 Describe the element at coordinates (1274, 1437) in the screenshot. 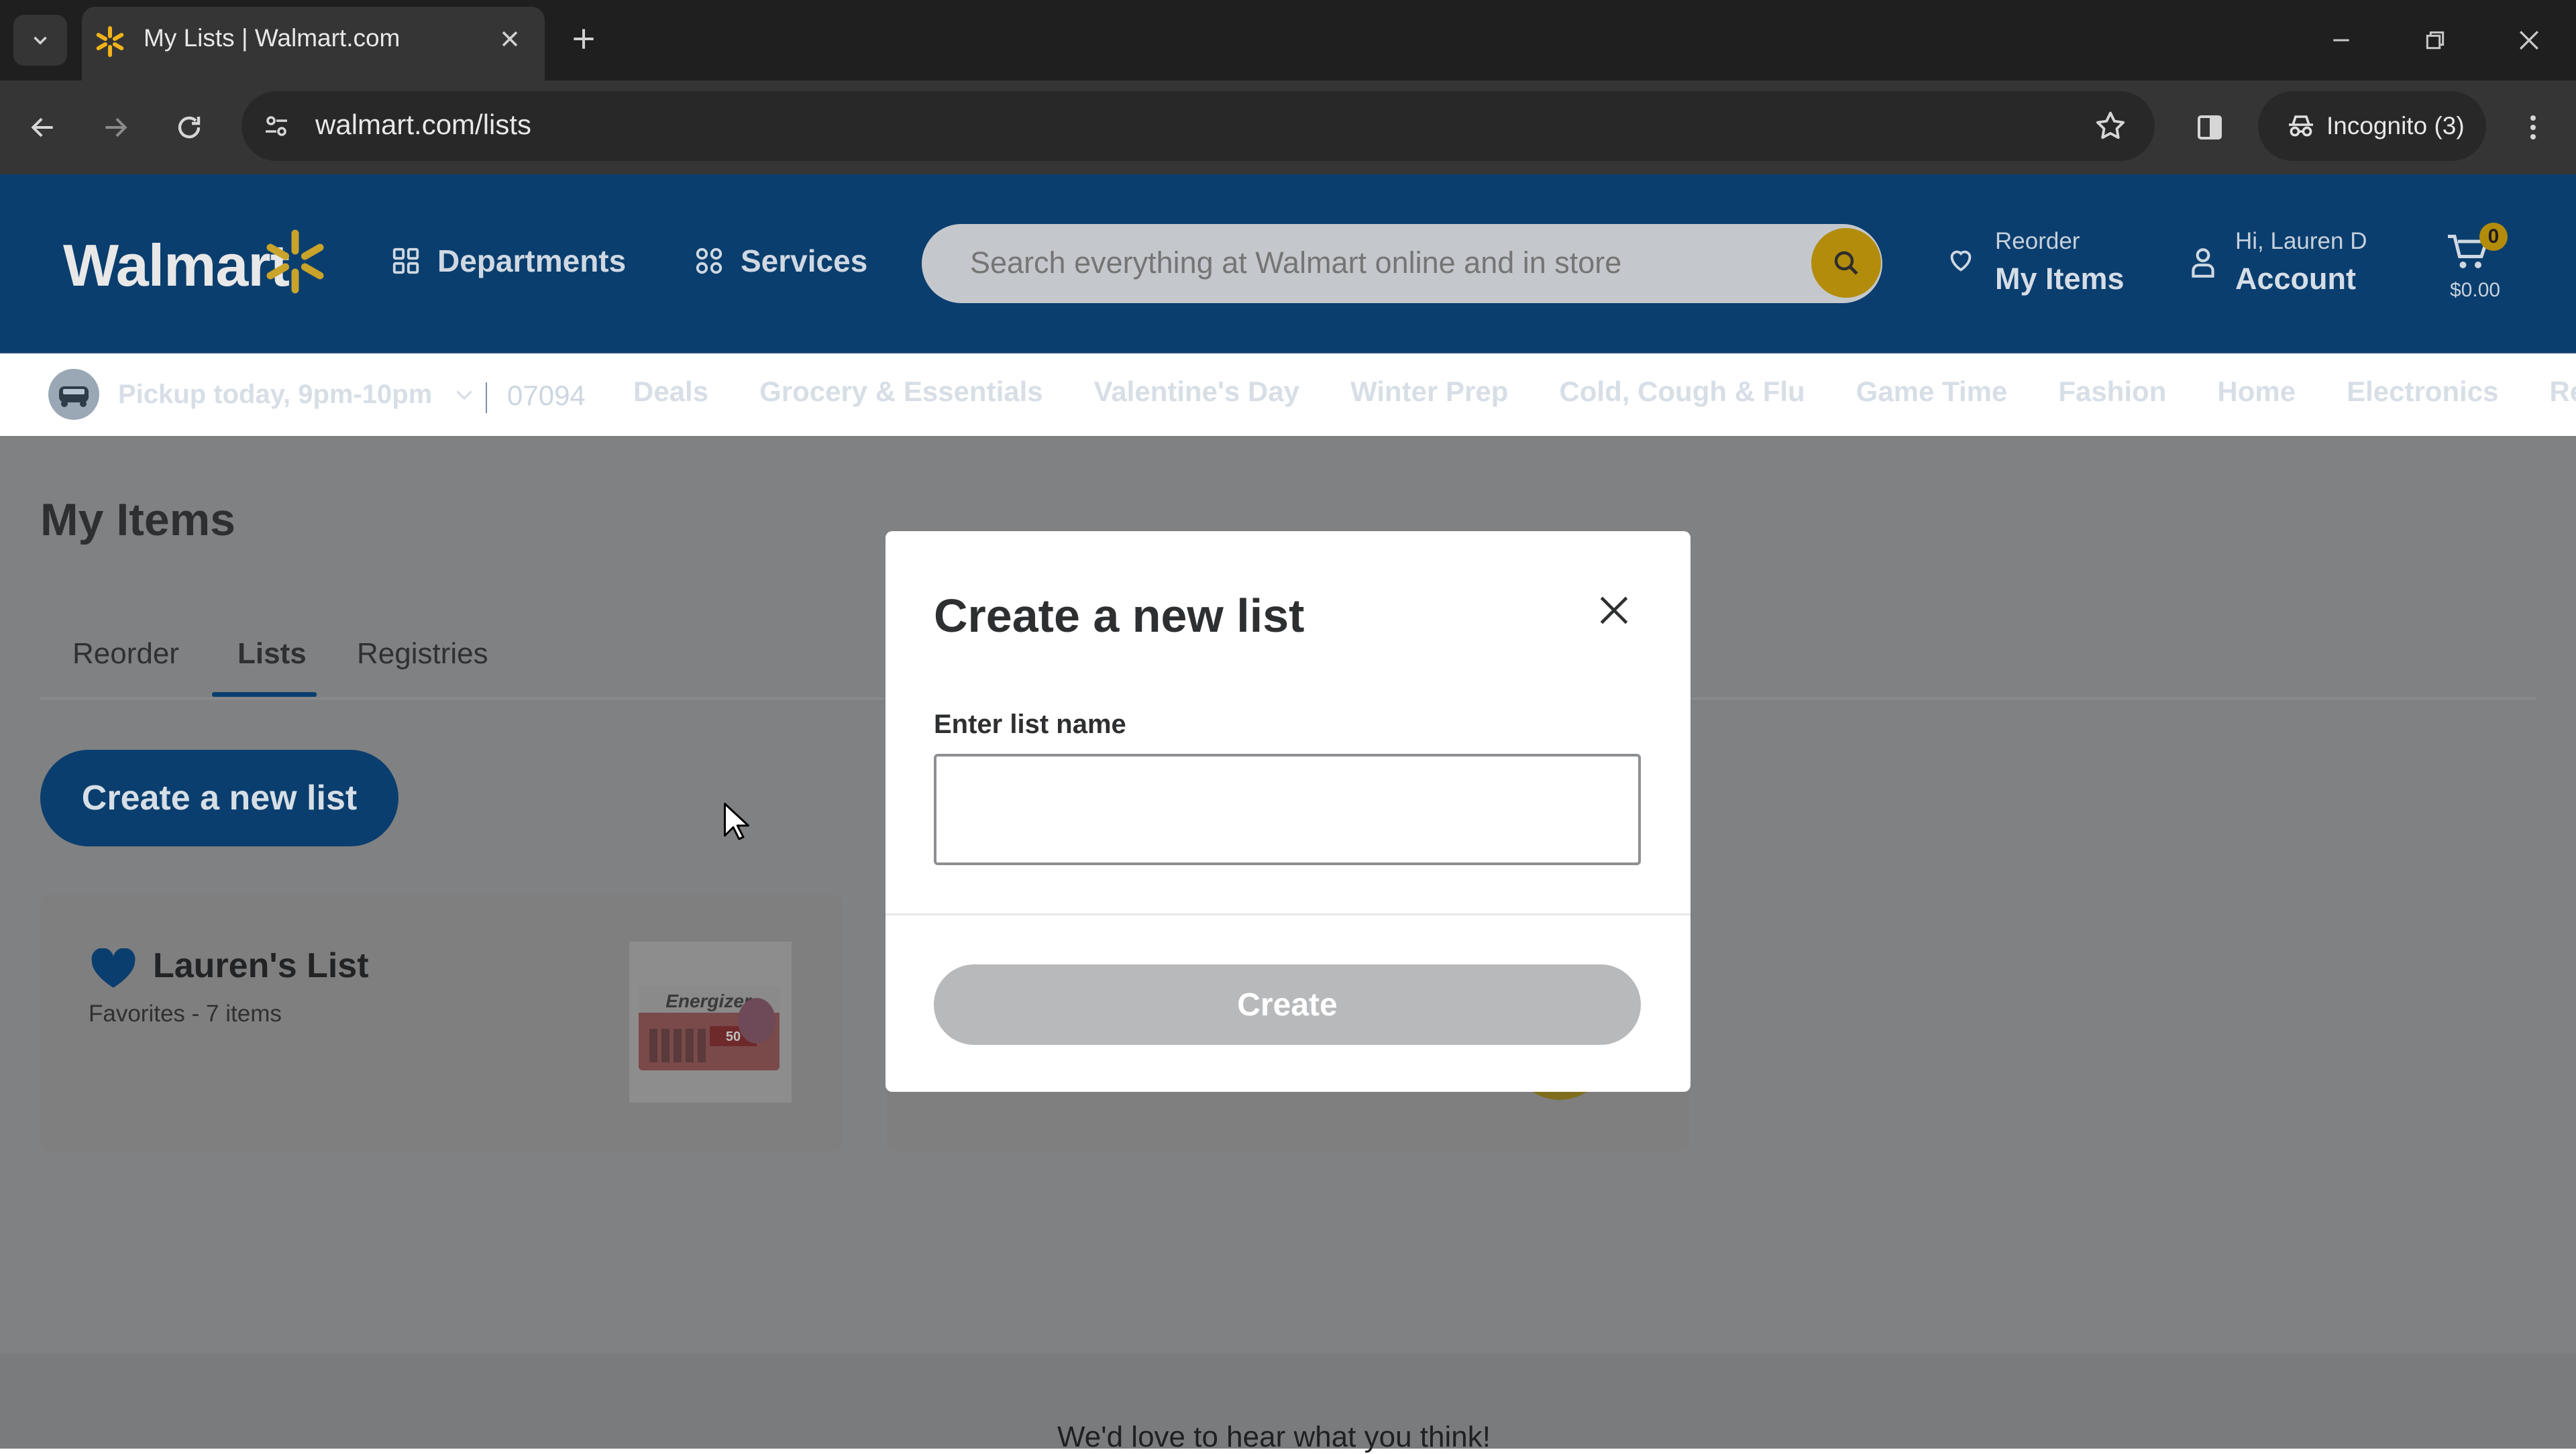

I see `feedback-prompt: We'd love to hear what you think!` at that location.